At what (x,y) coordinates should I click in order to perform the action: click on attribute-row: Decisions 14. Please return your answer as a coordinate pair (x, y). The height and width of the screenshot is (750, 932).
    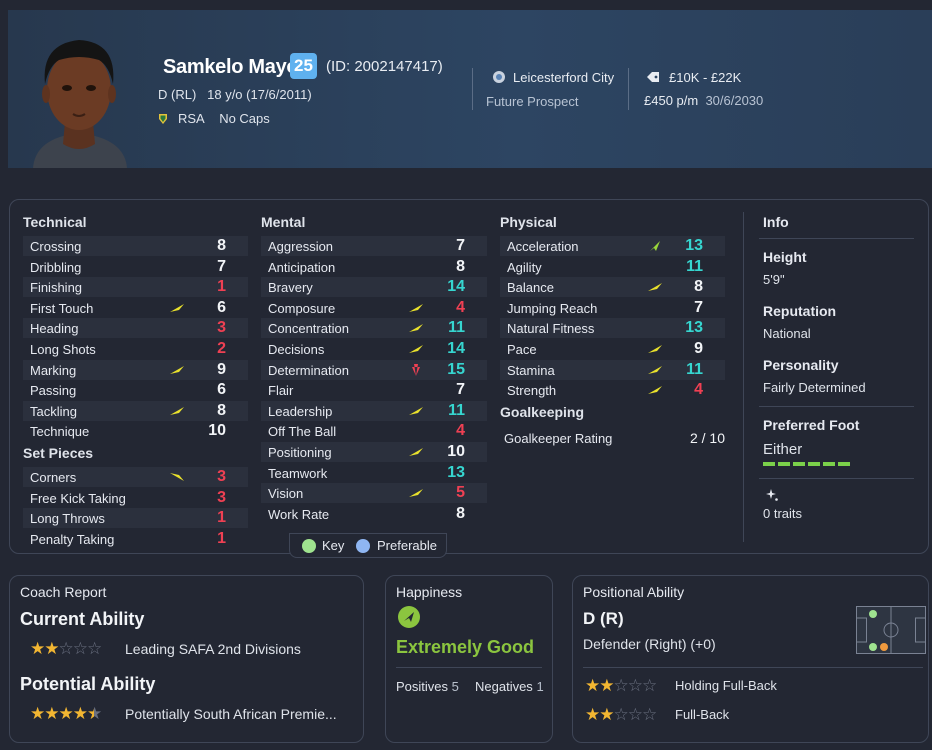
    Looking at the image, I should click on (374, 349).